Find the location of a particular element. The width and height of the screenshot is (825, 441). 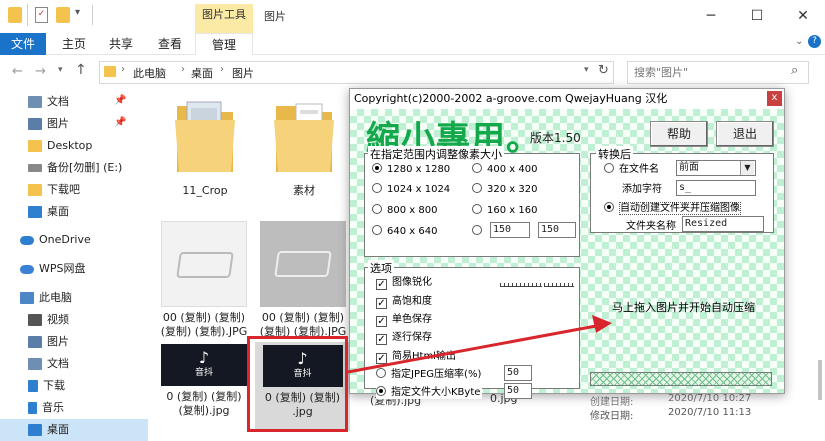

forward-arrow-icon: → is located at coordinates (40, 71).